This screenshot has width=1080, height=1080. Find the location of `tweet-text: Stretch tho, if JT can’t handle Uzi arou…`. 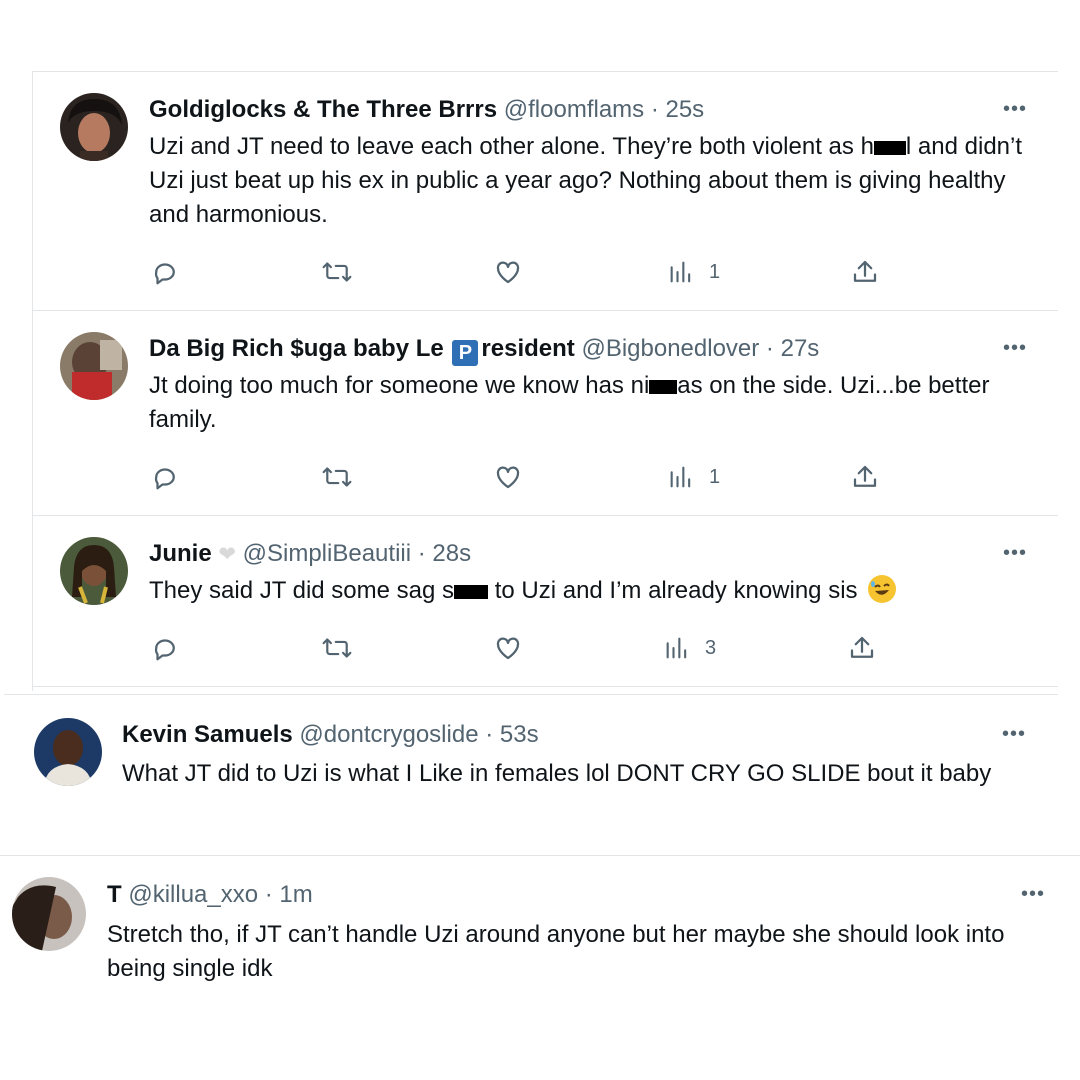

tweet-text: Stretch tho, if JT can’t handle Uzi arou… is located at coordinates (556, 951).